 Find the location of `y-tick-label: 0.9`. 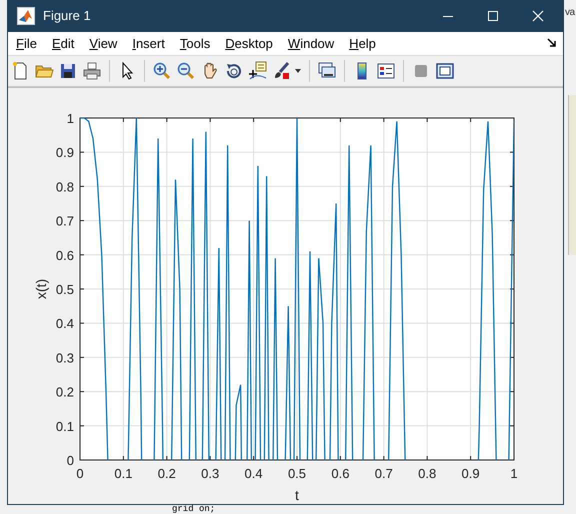

y-tick-label: 0.9 is located at coordinates (65, 152).